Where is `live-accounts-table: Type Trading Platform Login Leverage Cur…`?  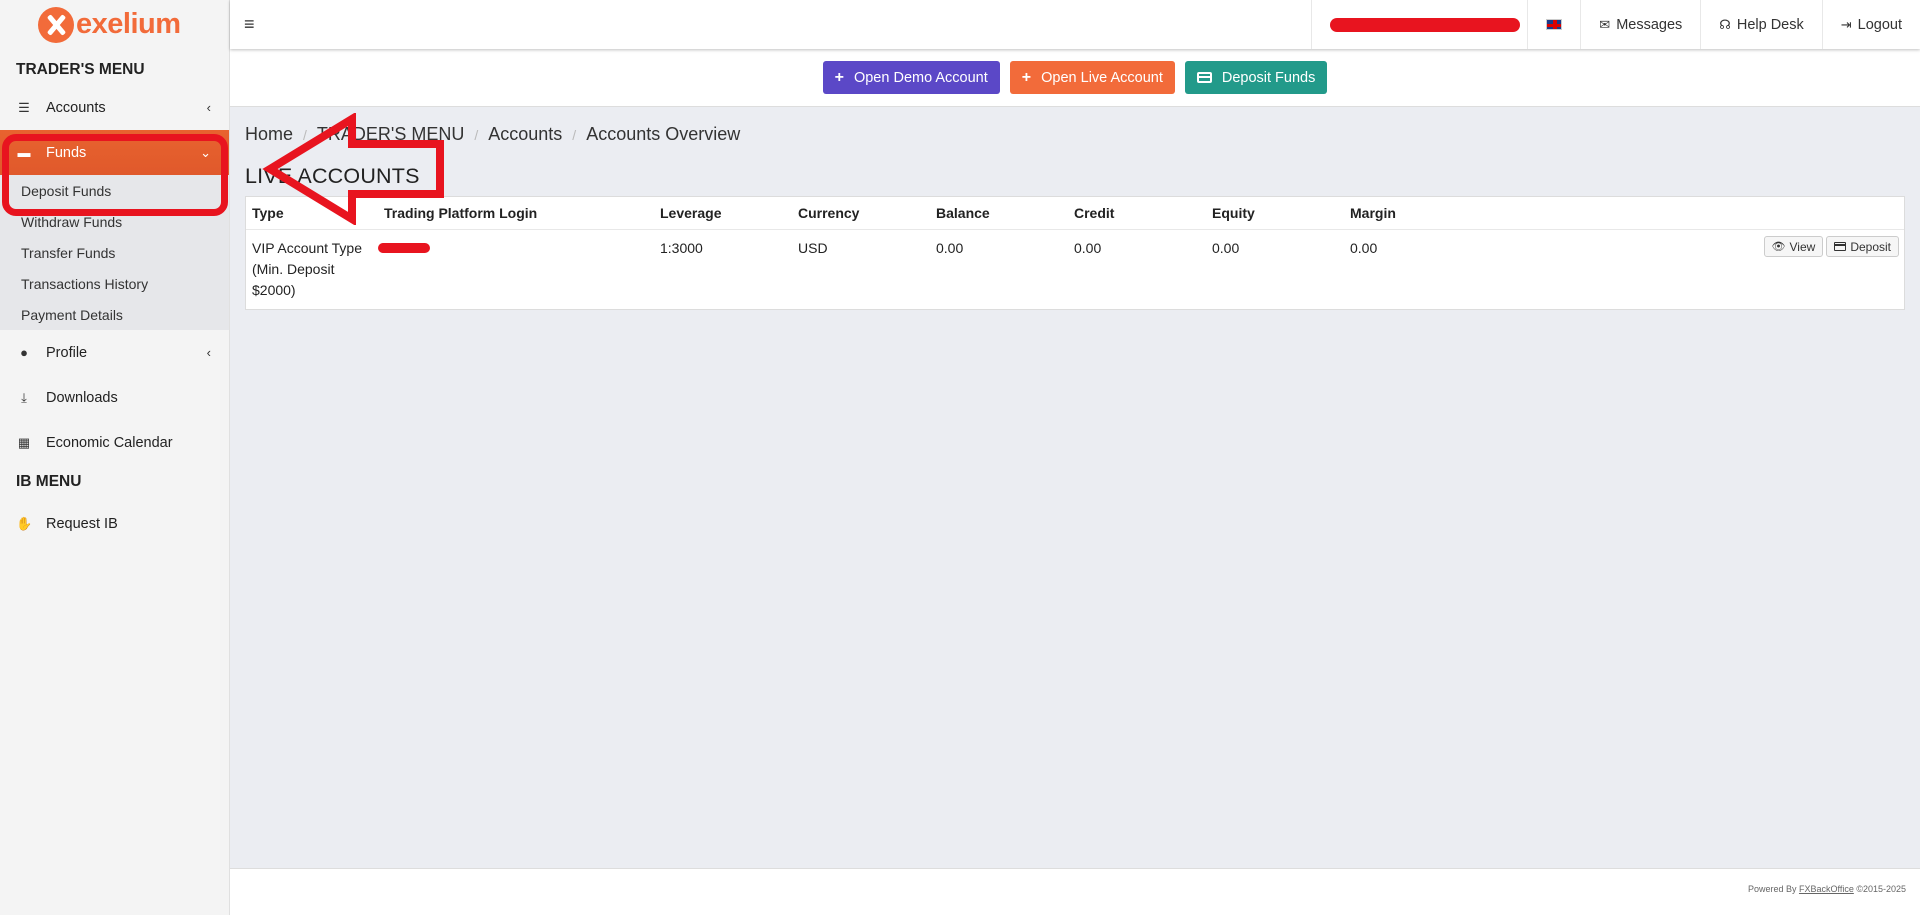
live-accounts-table: Type Trading Platform Login Leverage Cur… is located at coordinates (1075, 253).